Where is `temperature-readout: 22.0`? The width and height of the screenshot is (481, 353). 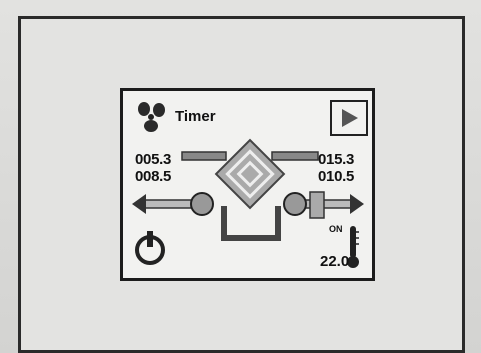
temperature-readout: 22.0 is located at coordinates (335, 261).